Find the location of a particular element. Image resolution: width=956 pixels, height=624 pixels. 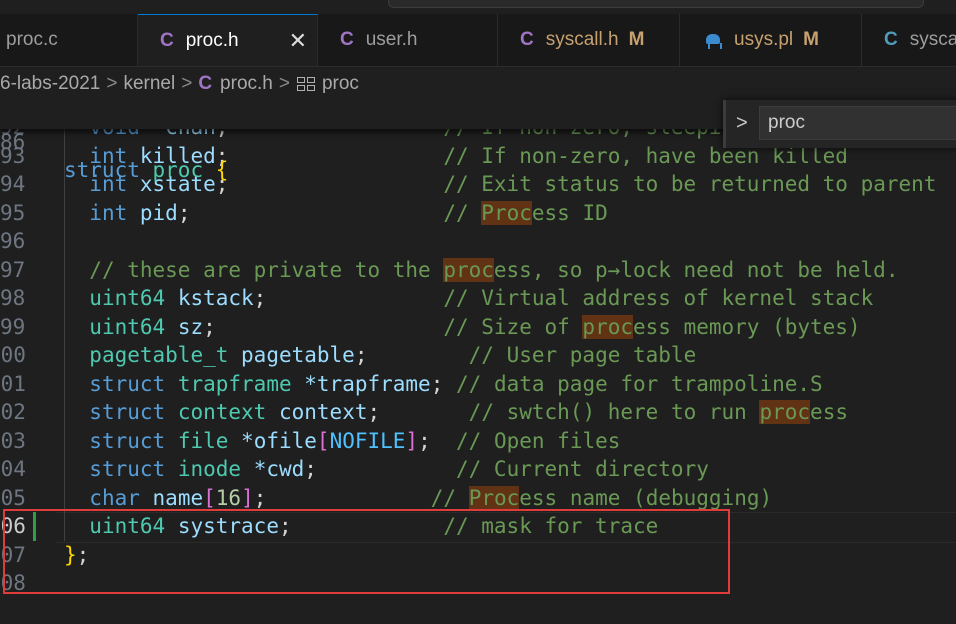

code-token: // swtch() here to run is located at coordinates (614, 412).